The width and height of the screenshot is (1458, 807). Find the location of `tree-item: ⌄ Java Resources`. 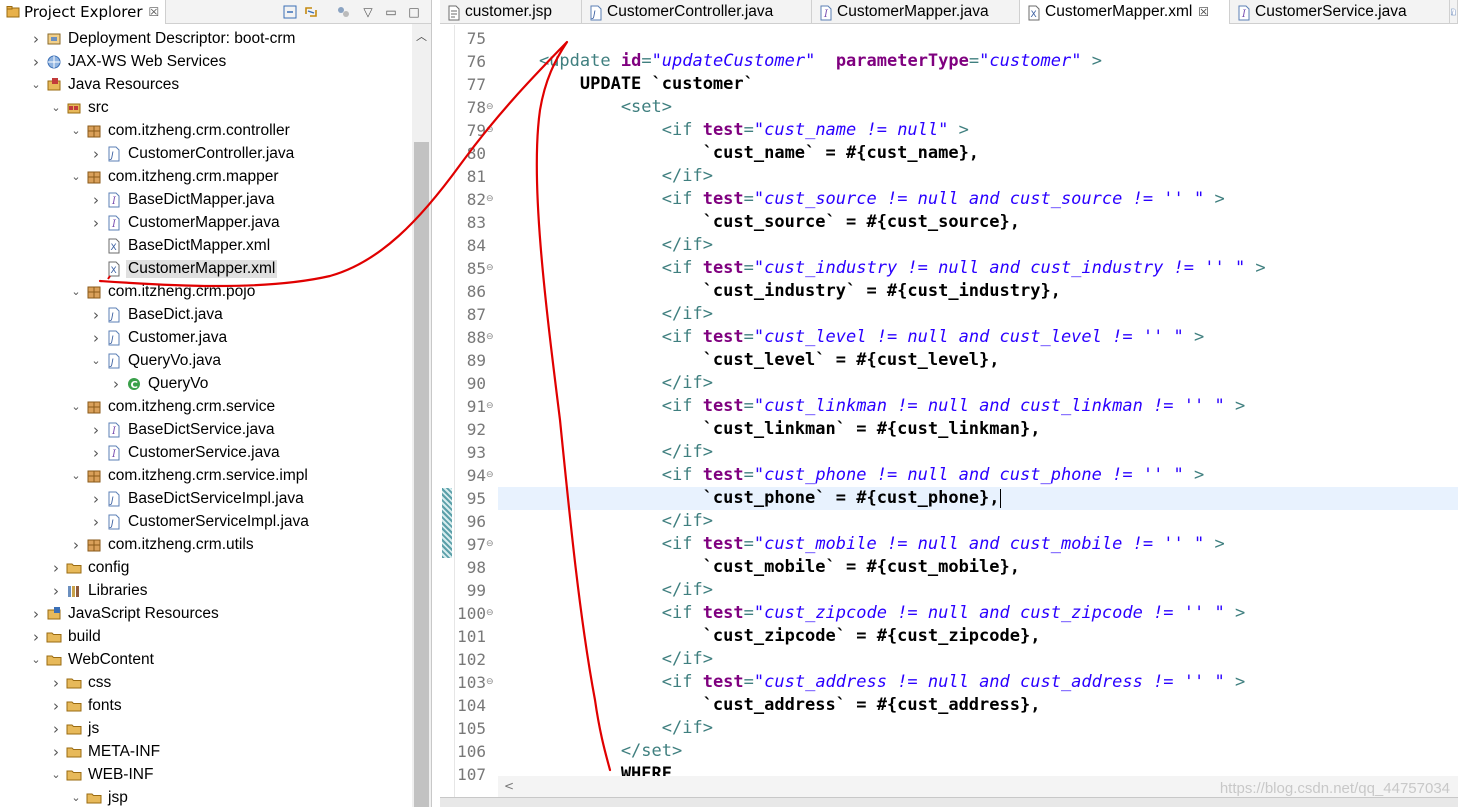

tree-item: ⌄ Java Resources is located at coordinates (205, 84).